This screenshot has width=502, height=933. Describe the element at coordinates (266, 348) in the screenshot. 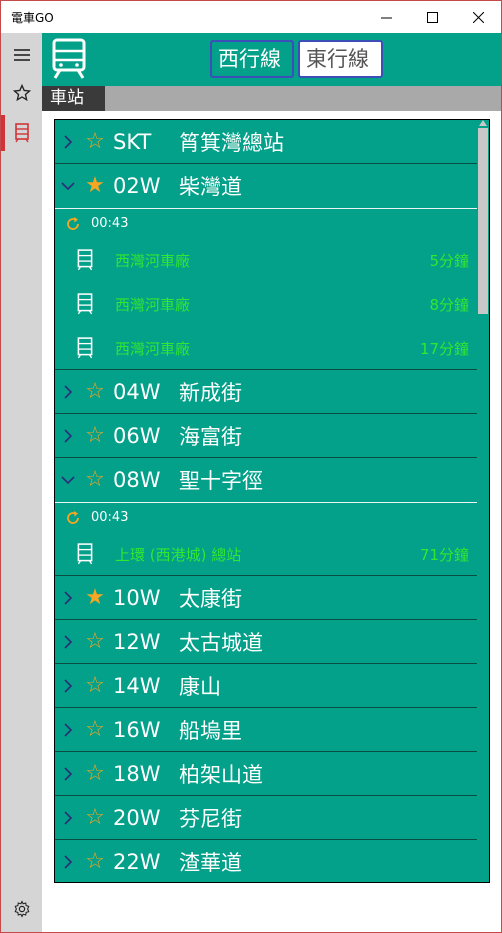

I see `arrival-row: 西灣河車廠 17分鐘` at that location.